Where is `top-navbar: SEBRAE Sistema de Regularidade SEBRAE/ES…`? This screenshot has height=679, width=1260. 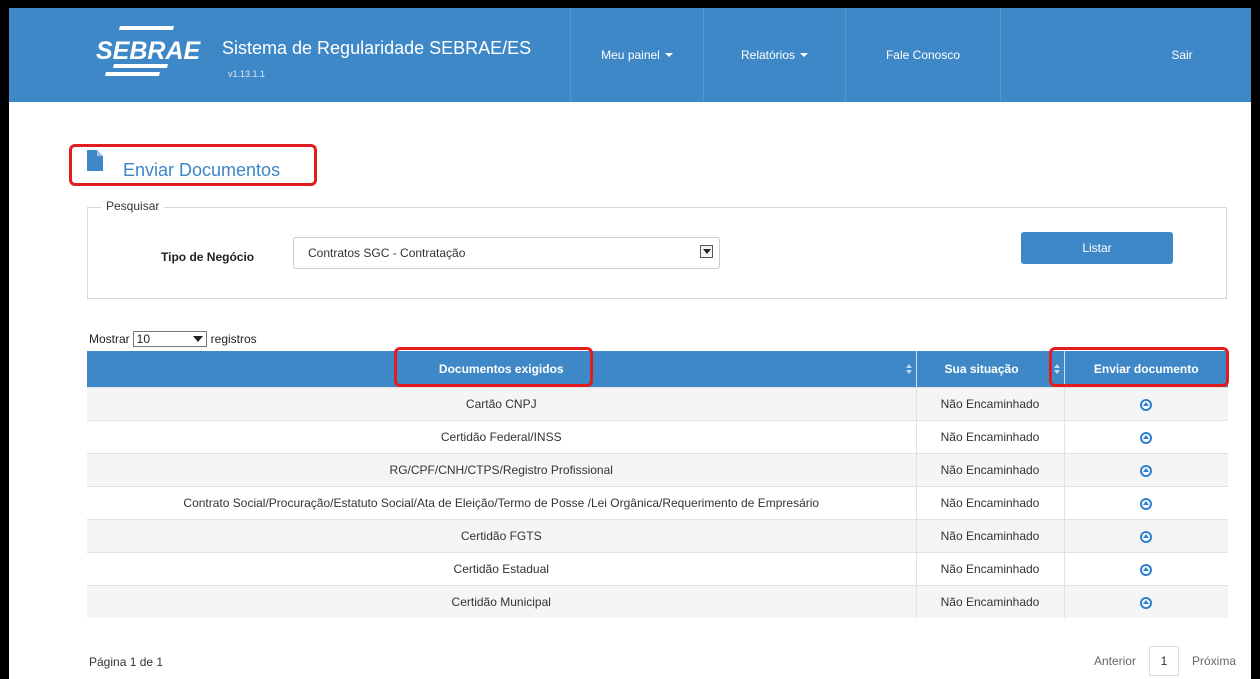
top-navbar: SEBRAE Sistema de Regularidade SEBRAE/ES… is located at coordinates (630, 55).